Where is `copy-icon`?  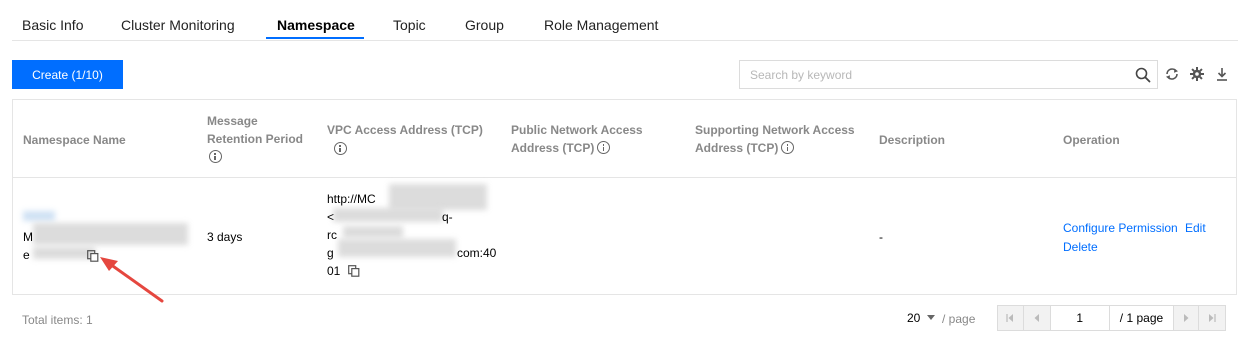
copy-icon is located at coordinates (353, 271).